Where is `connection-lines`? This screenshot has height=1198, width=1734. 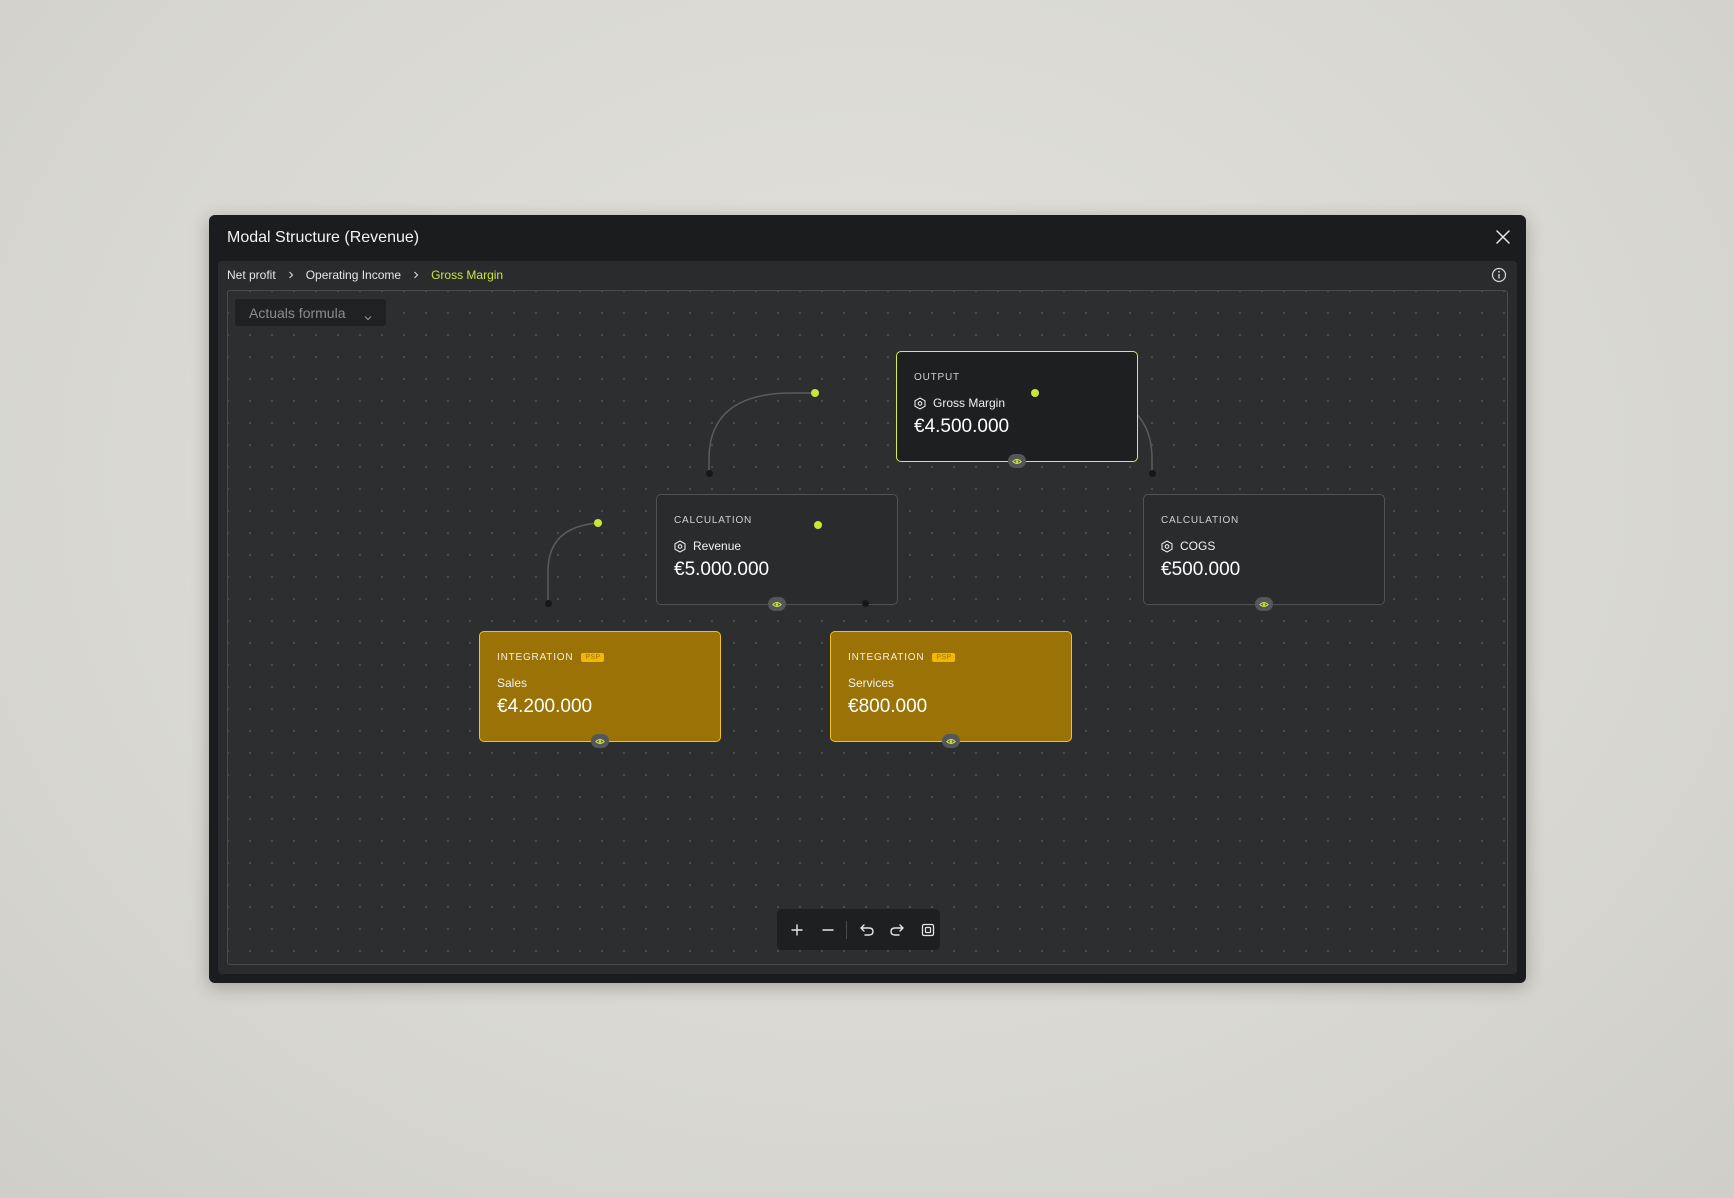
connection-lines is located at coordinates (850, 497).